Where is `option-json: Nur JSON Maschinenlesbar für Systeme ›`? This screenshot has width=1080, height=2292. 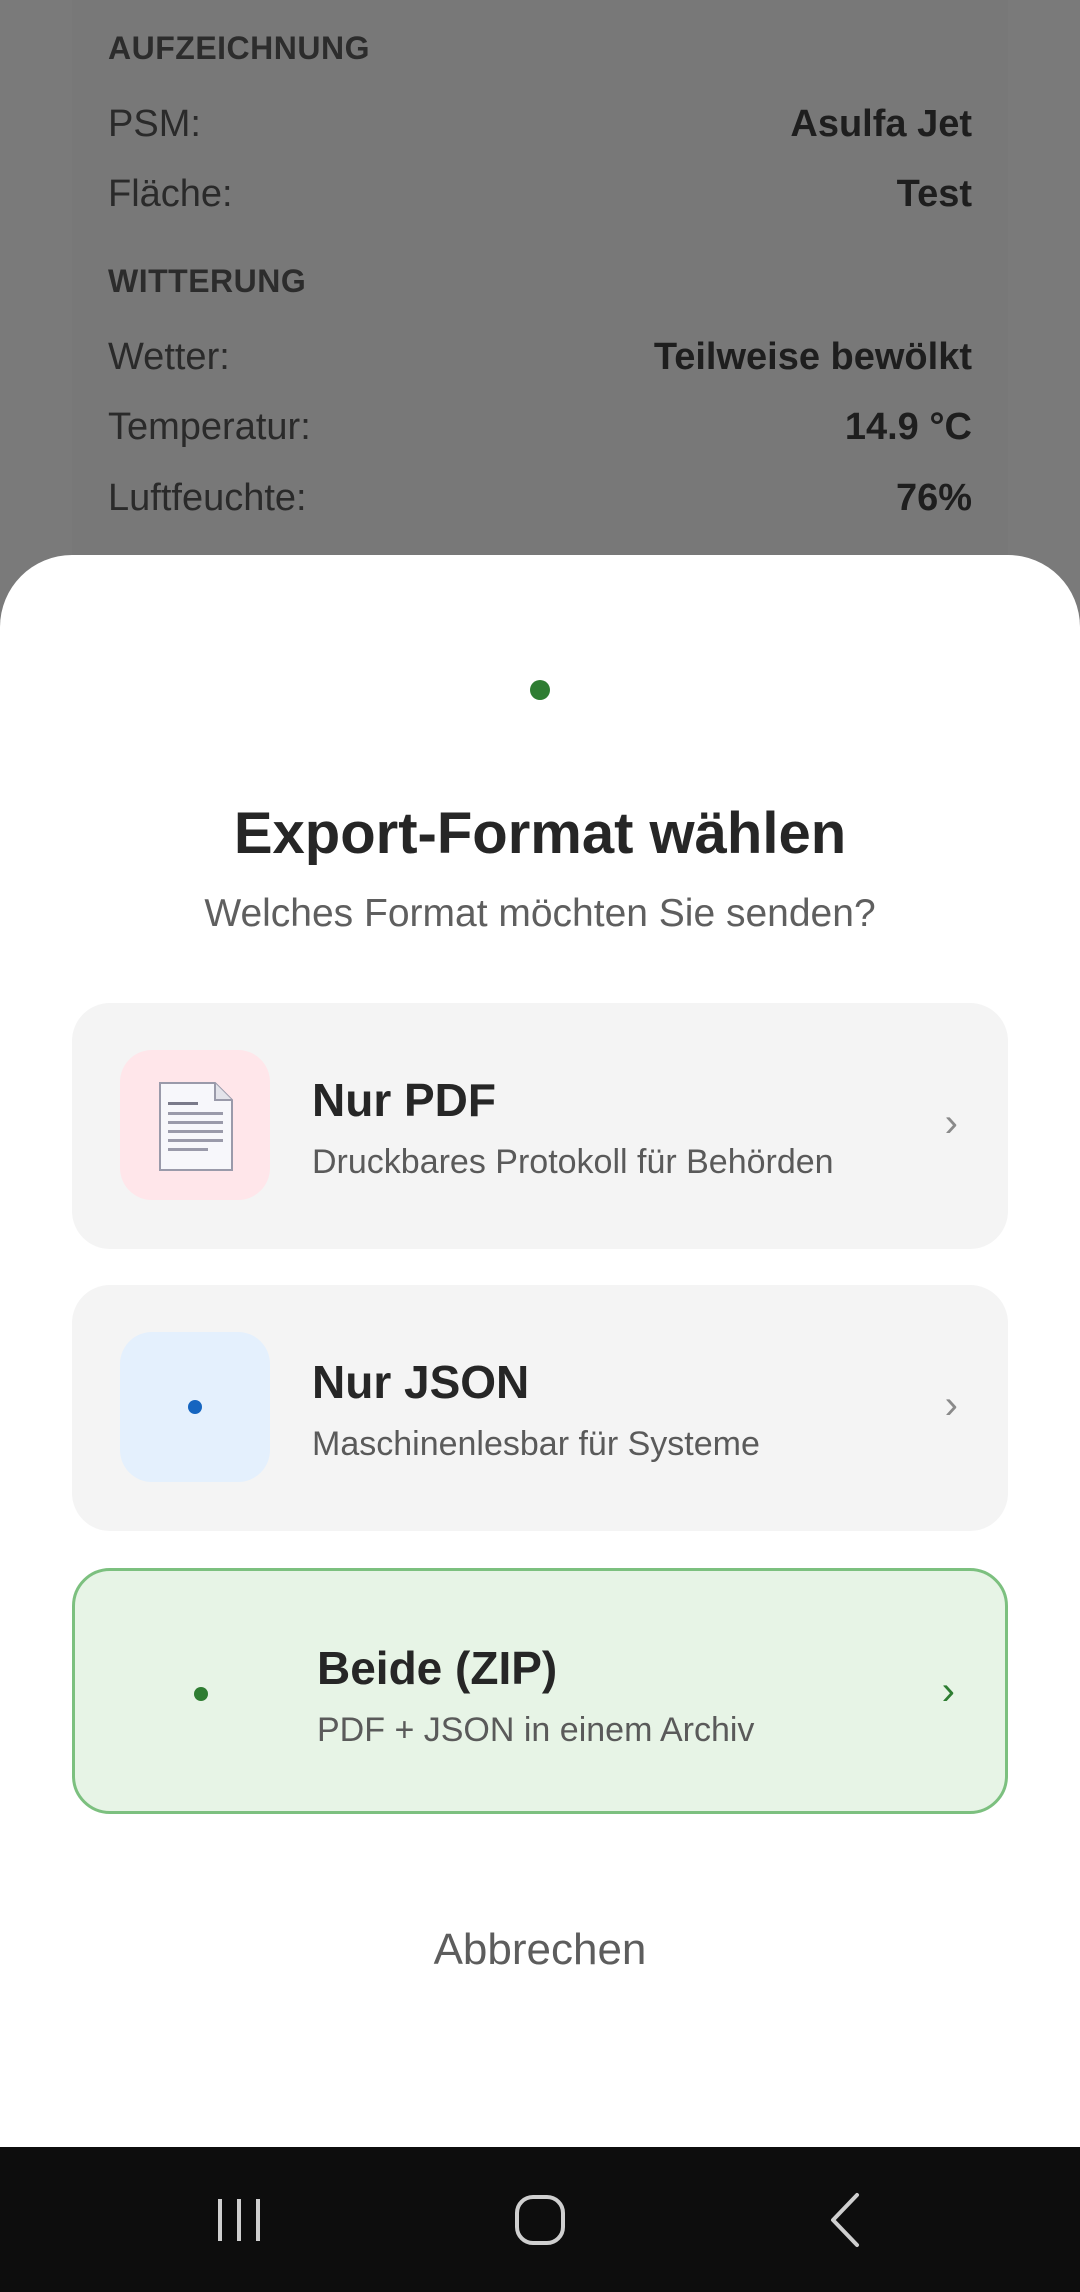 option-json: Nur JSON Maschinenlesbar für Systeme › is located at coordinates (540, 1408).